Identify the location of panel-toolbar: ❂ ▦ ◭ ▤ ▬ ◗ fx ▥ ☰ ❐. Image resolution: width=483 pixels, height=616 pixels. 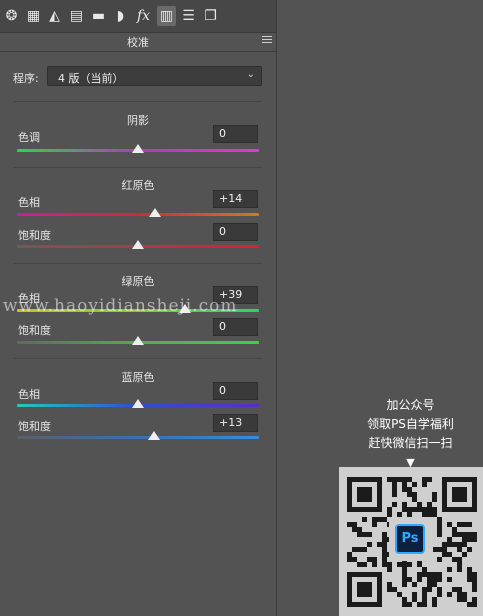
(138, 16).